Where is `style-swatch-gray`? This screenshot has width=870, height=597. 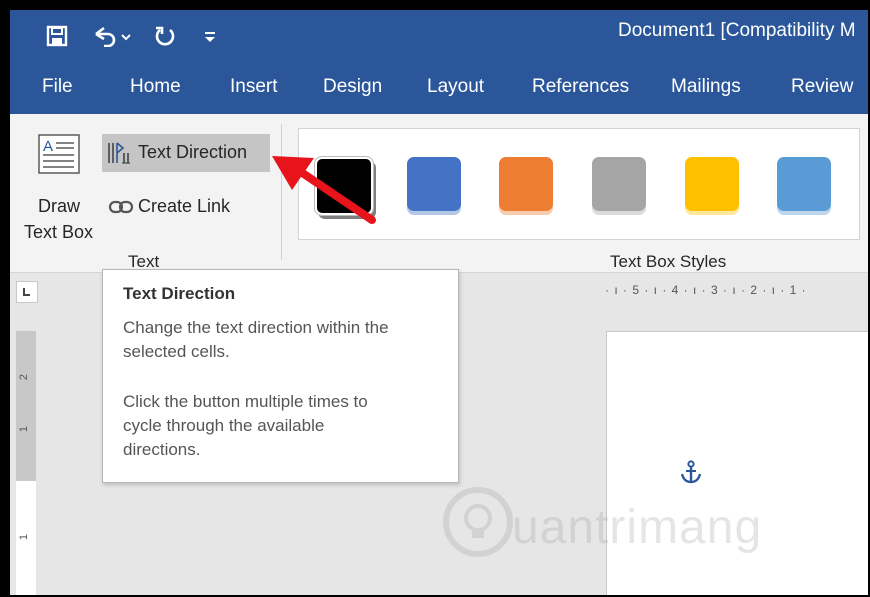 style-swatch-gray is located at coordinates (619, 184).